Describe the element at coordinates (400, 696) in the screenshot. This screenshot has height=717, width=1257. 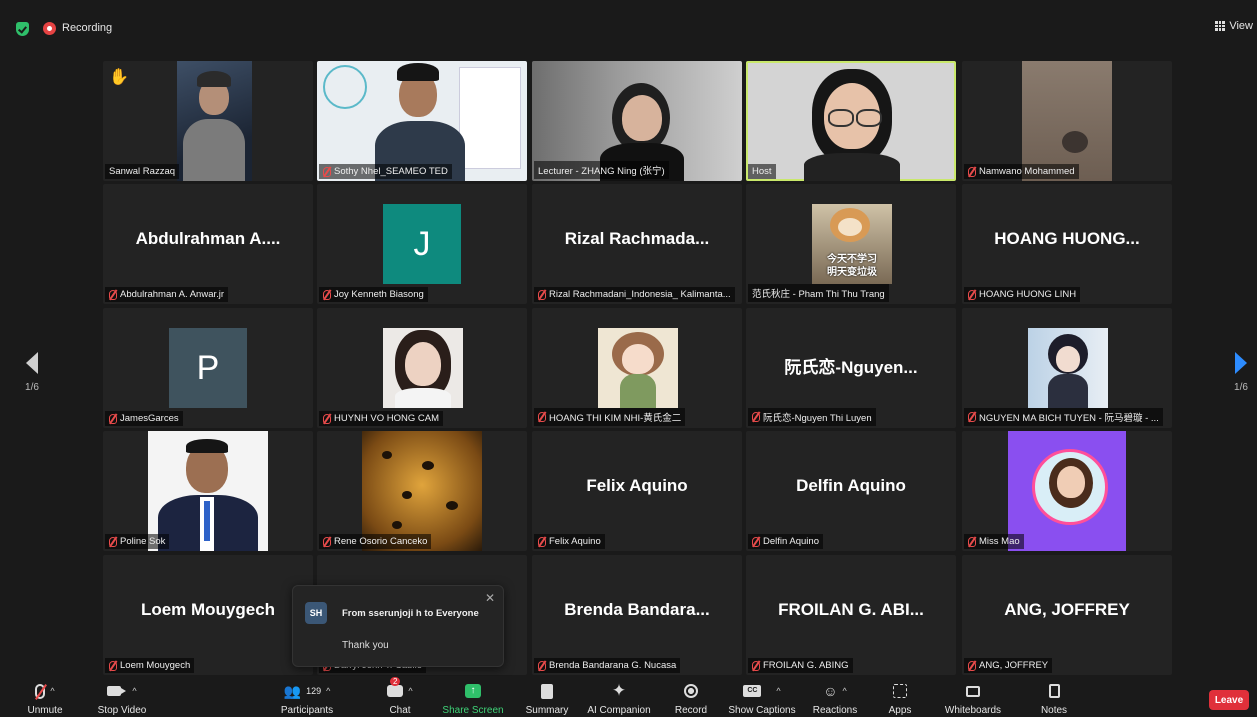
I see `chat-button: 2 ^ Chat` at that location.